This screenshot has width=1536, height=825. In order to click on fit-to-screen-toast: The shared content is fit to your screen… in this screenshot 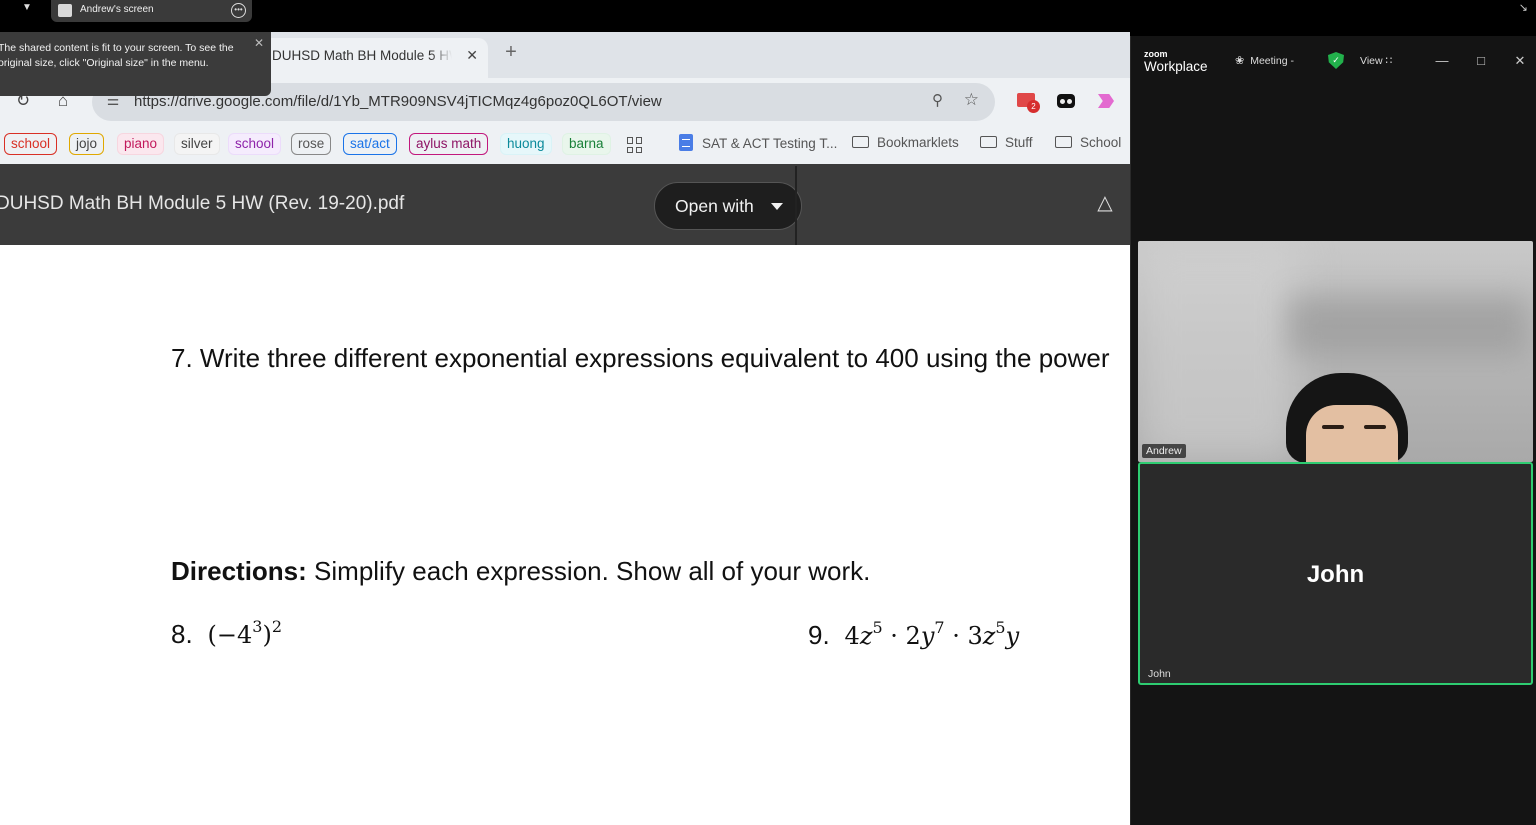, I will do `click(135, 64)`.